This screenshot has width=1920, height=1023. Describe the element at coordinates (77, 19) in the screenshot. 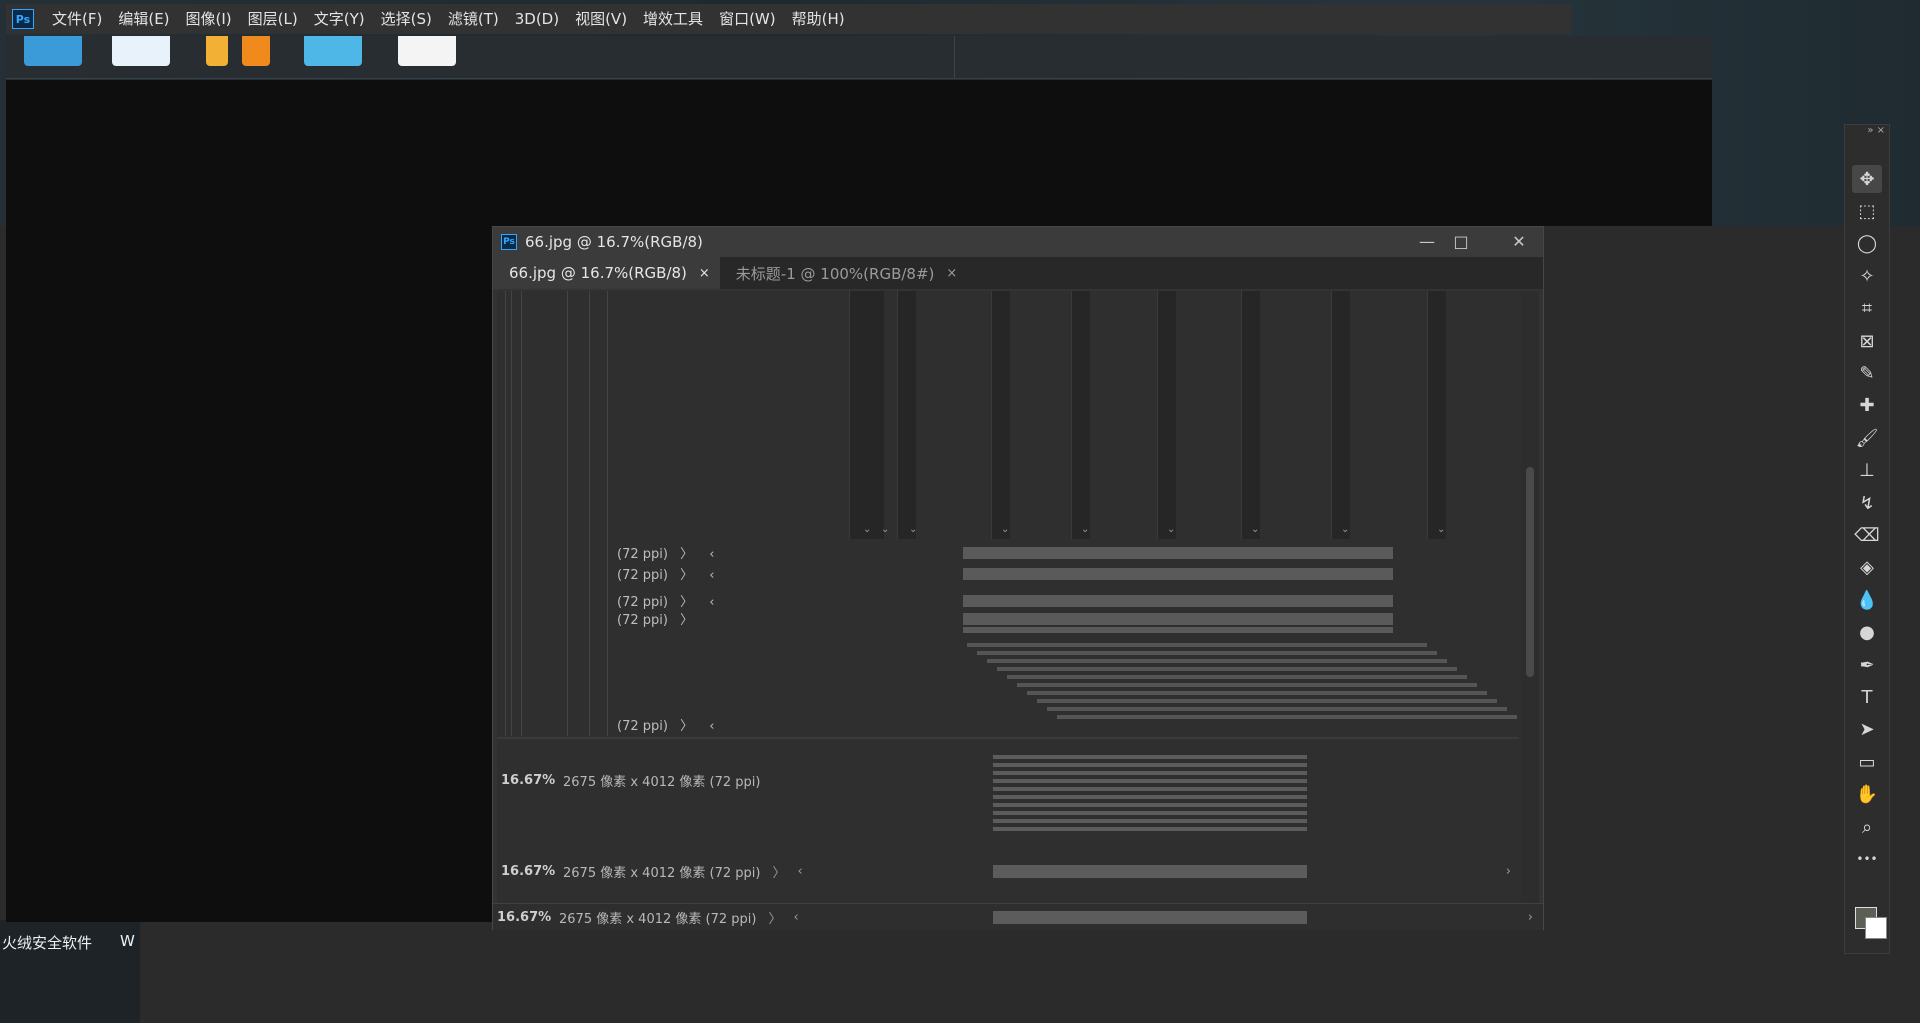

I see `menu-file: 文件(F)` at that location.